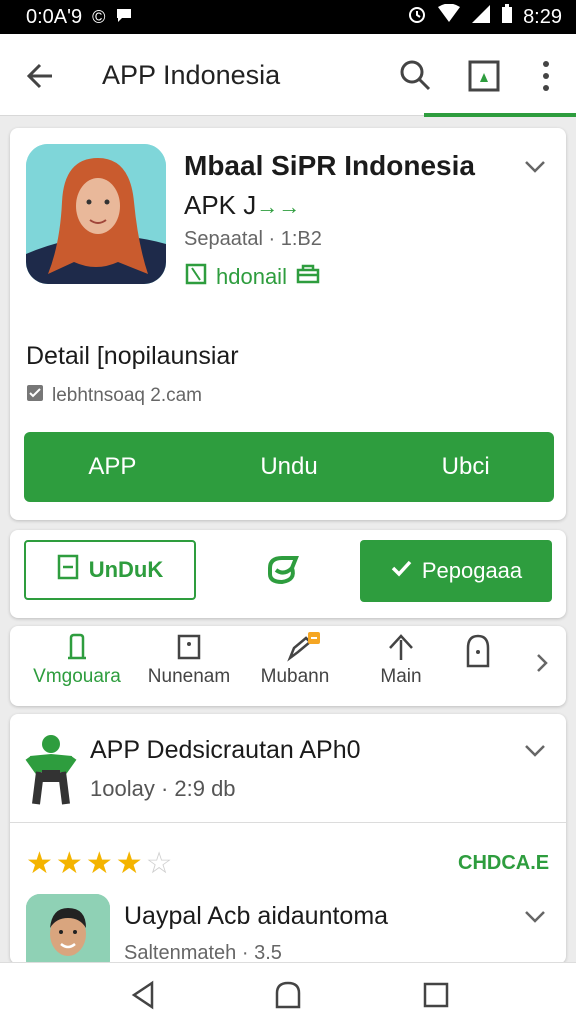 The image size is (576, 1024). What do you see at coordinates (401, 571) in the screenshot?
I see `check-icon` at bounding box center [401, 571].